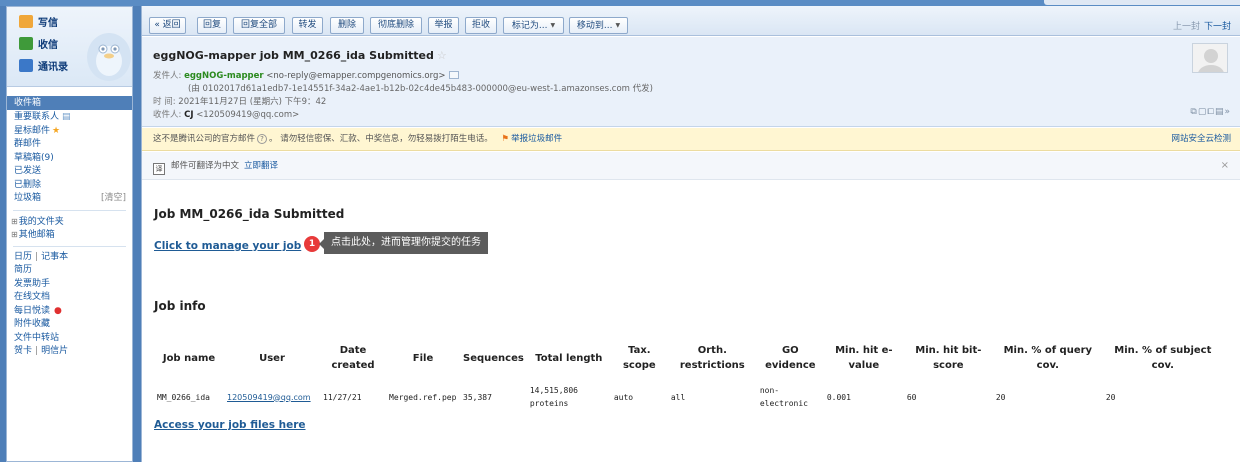  Describe the element at coordinates (396, 25) in the screenshot. I see `permanent-delete-button: 彻底删除` at that location.